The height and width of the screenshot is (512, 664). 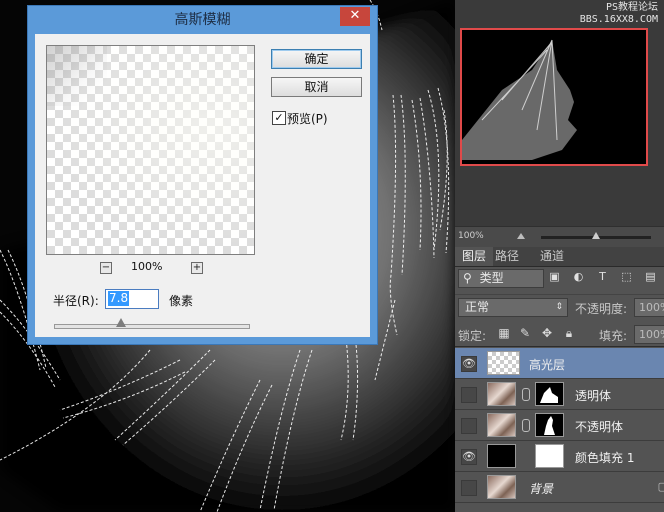 I want to click on type-filter-icon: T, so click(x=602, y=276).